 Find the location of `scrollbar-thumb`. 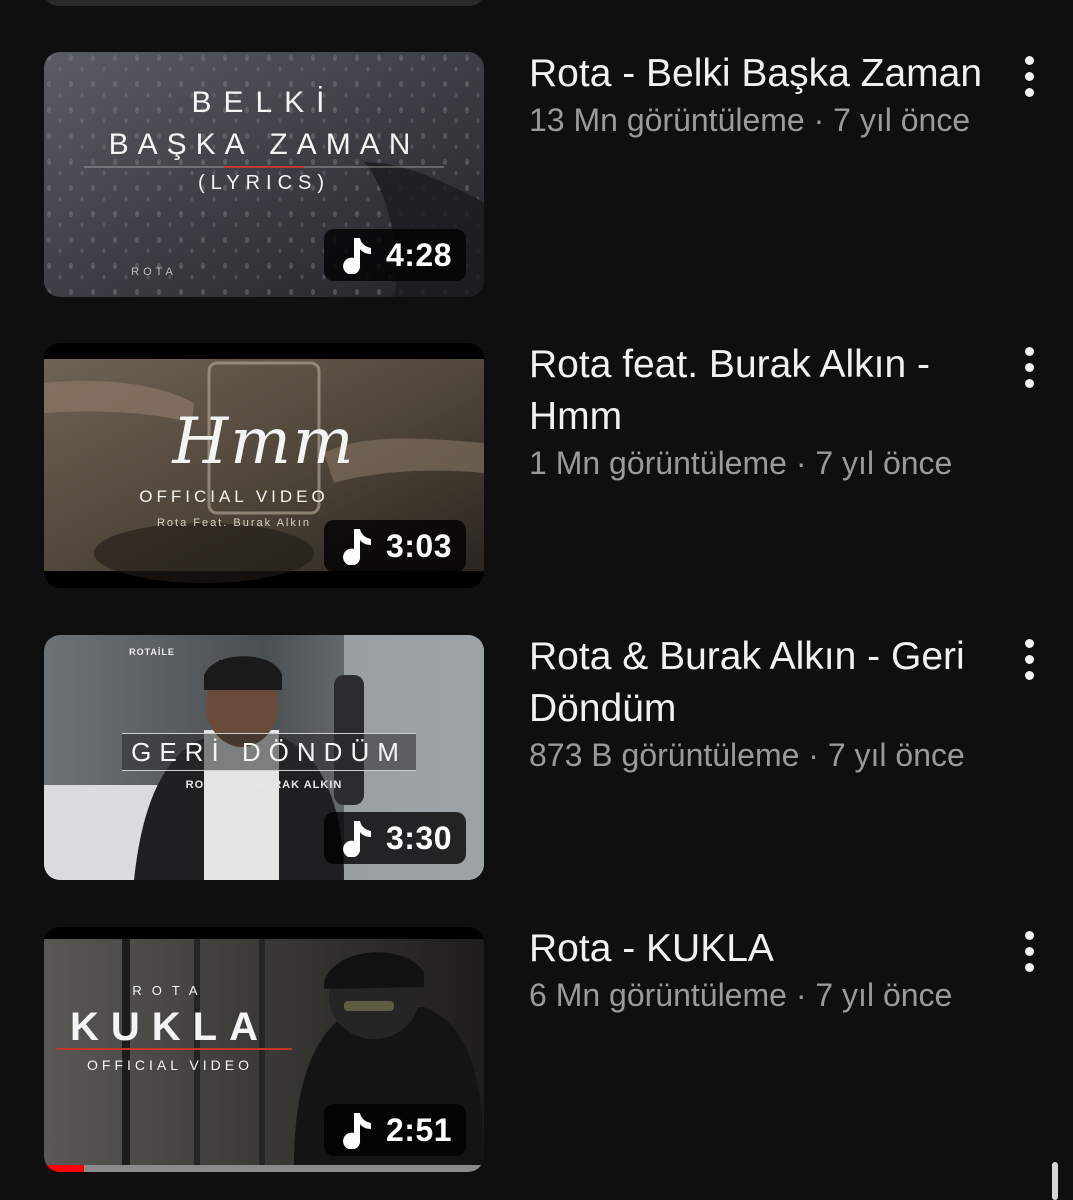

scrollbar-thumb is located at coordinates (1055, 1181).